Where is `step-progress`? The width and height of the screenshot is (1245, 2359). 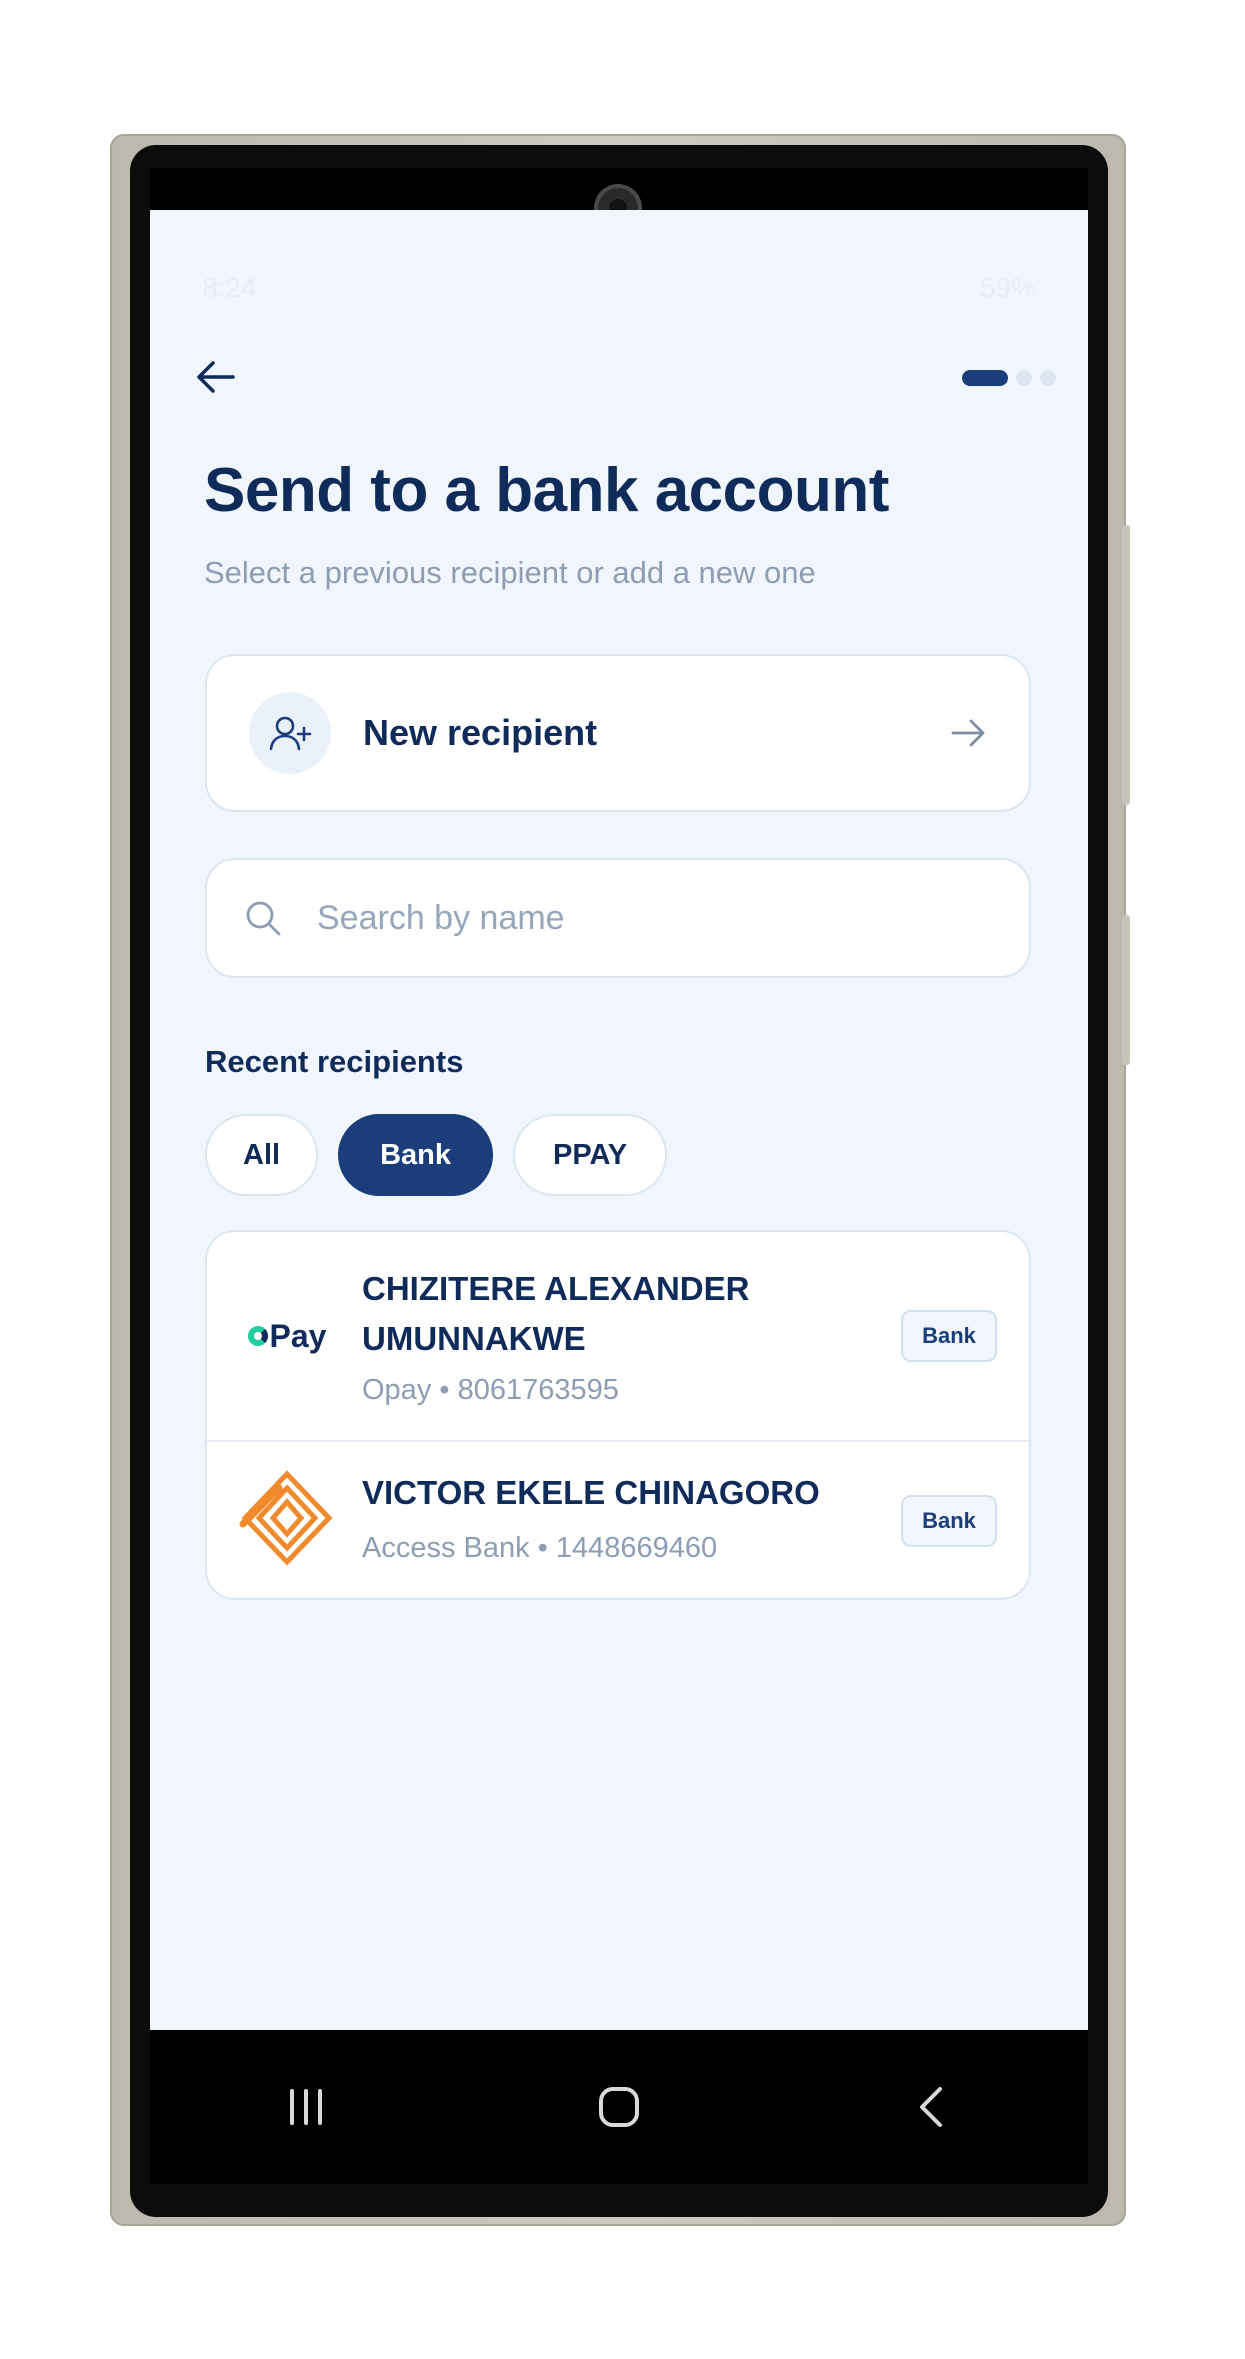 step-progress is located at coordinates (1009, 378).